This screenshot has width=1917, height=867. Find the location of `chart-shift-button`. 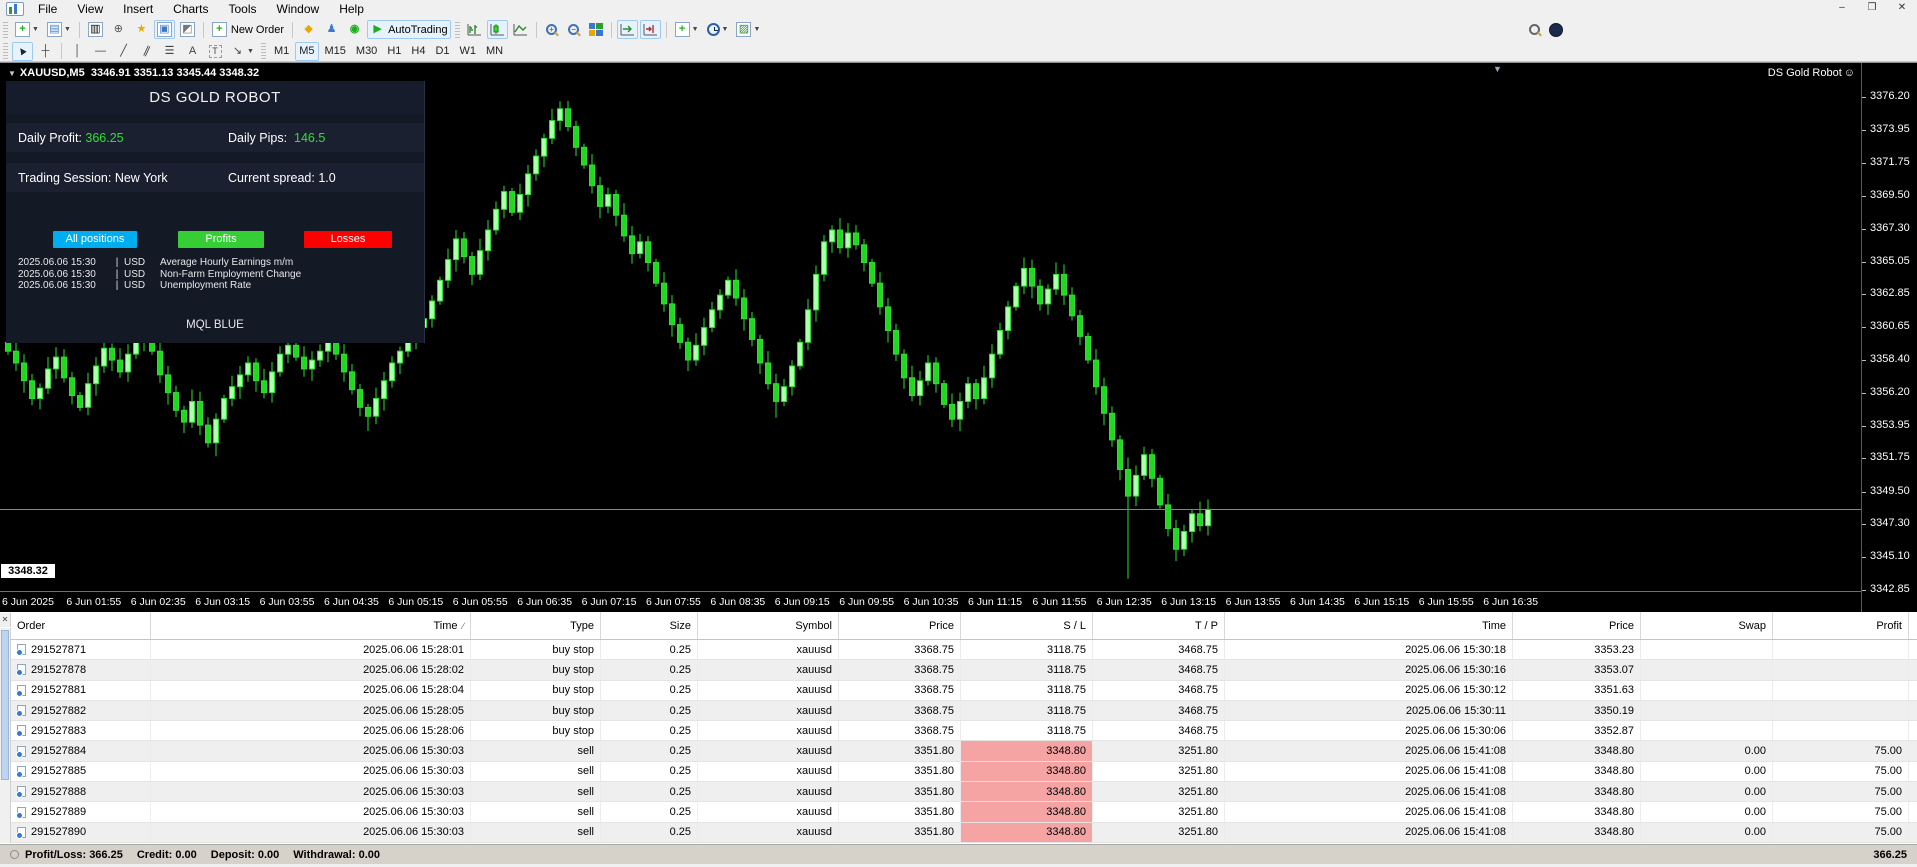

chart-shift-button is located at coordinates (650, 29).